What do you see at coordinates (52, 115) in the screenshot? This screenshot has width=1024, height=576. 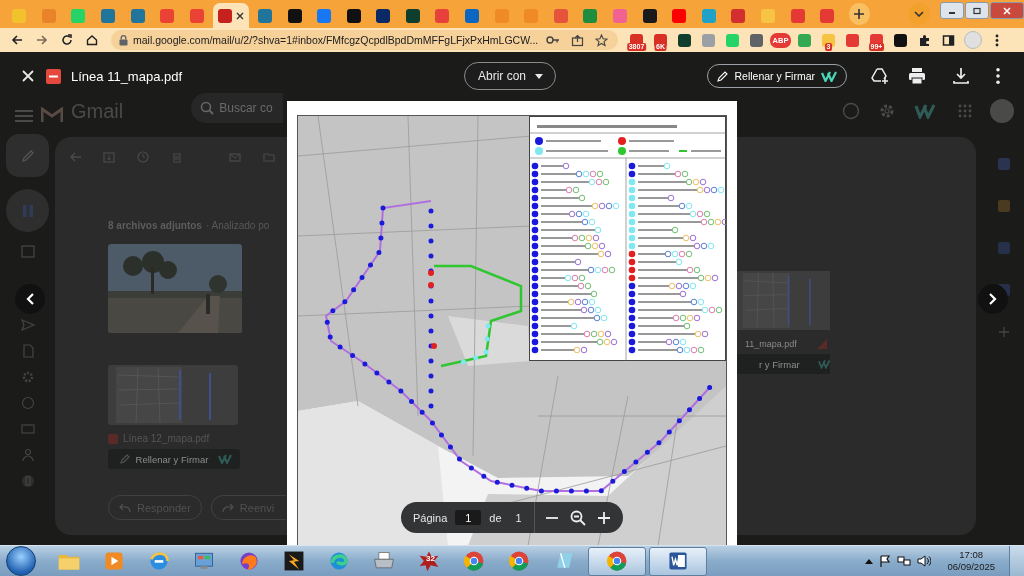 I see `envelope-icon` at bounding box center [52, 115].